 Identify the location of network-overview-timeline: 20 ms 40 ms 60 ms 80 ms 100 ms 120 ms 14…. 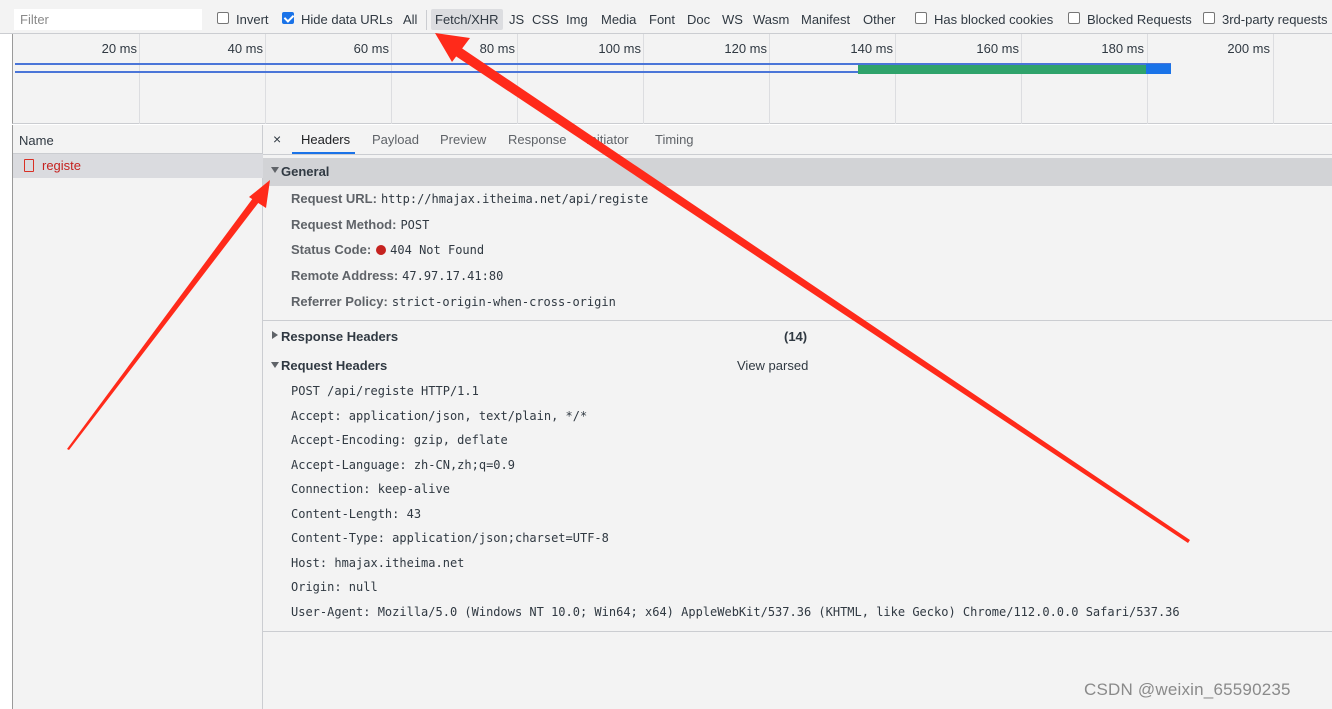
(672, 79).